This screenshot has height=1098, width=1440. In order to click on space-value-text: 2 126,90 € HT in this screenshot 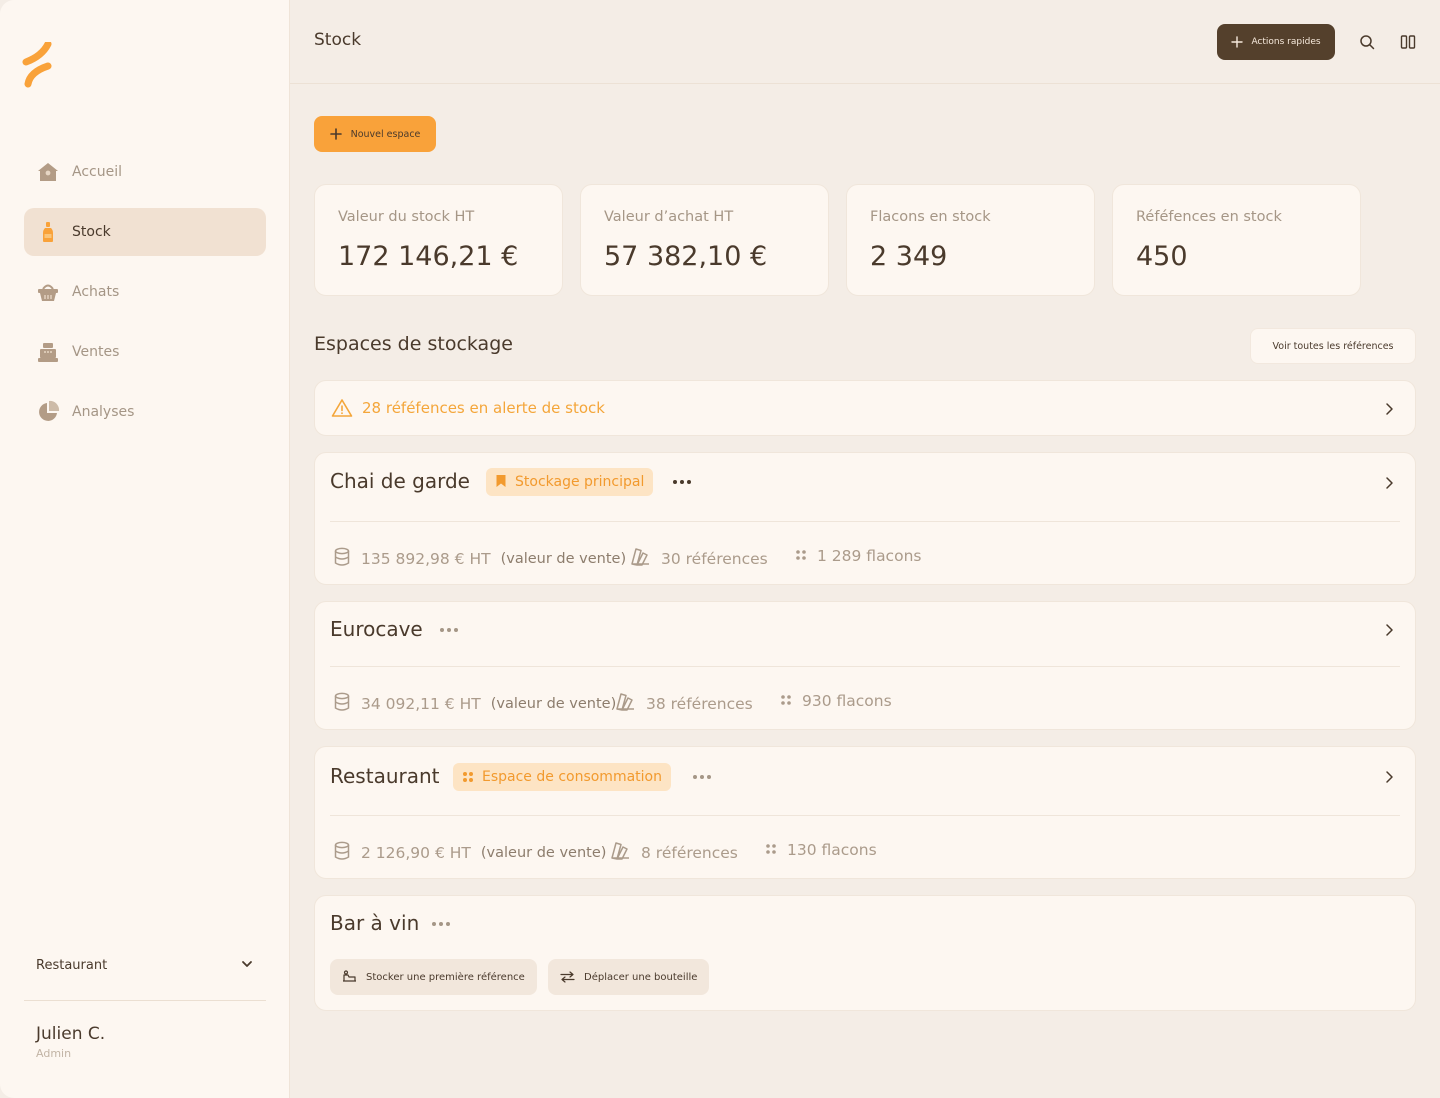, I will do `click(416, 853)`.